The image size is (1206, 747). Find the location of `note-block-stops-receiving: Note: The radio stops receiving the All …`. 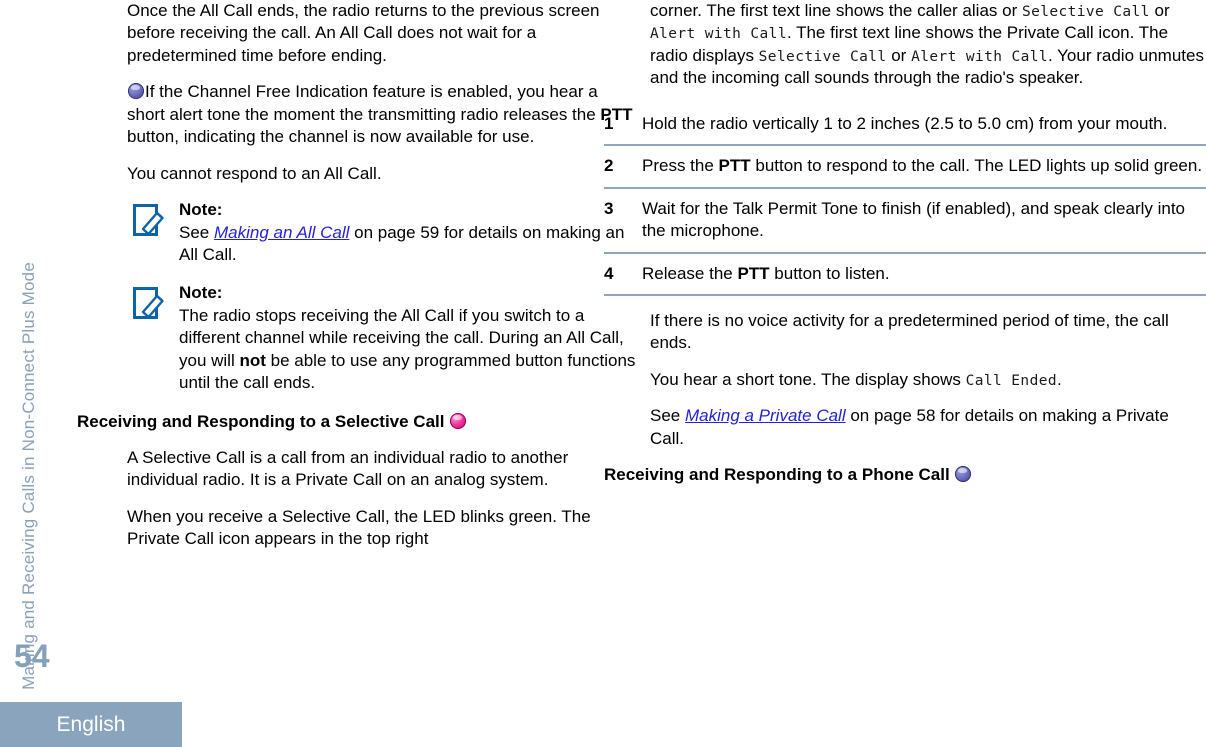

note-block-stops-receiving: Note: The radio stops receiving the All … is located at coordinates (383, 338).